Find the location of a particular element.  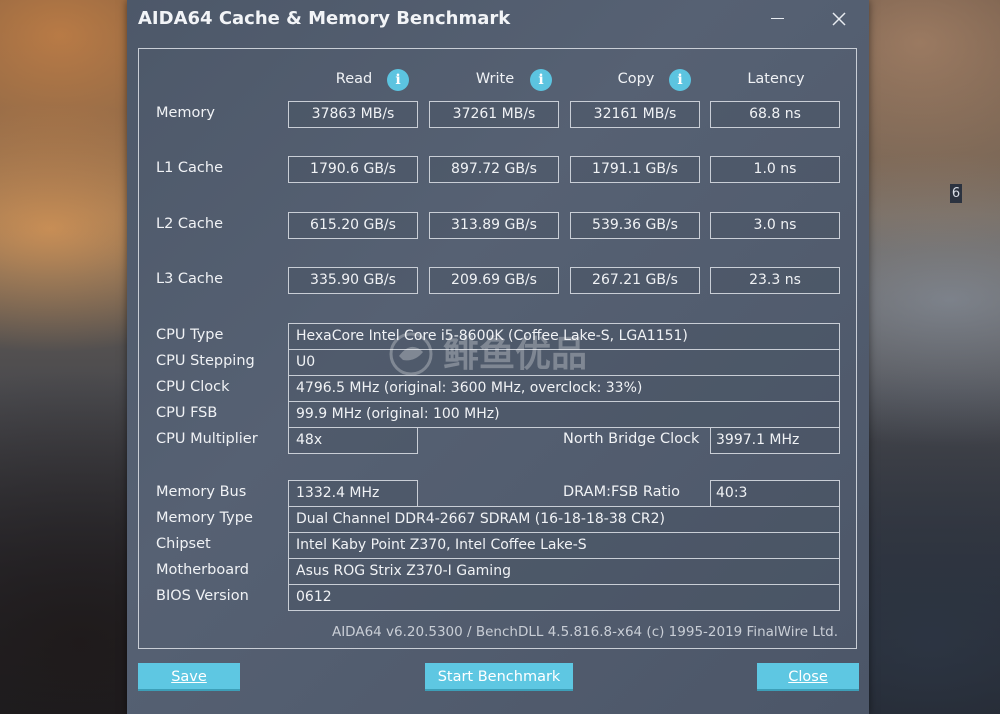

l2-read-value: 615.20 GB/s is located at coordinates (353, 225).